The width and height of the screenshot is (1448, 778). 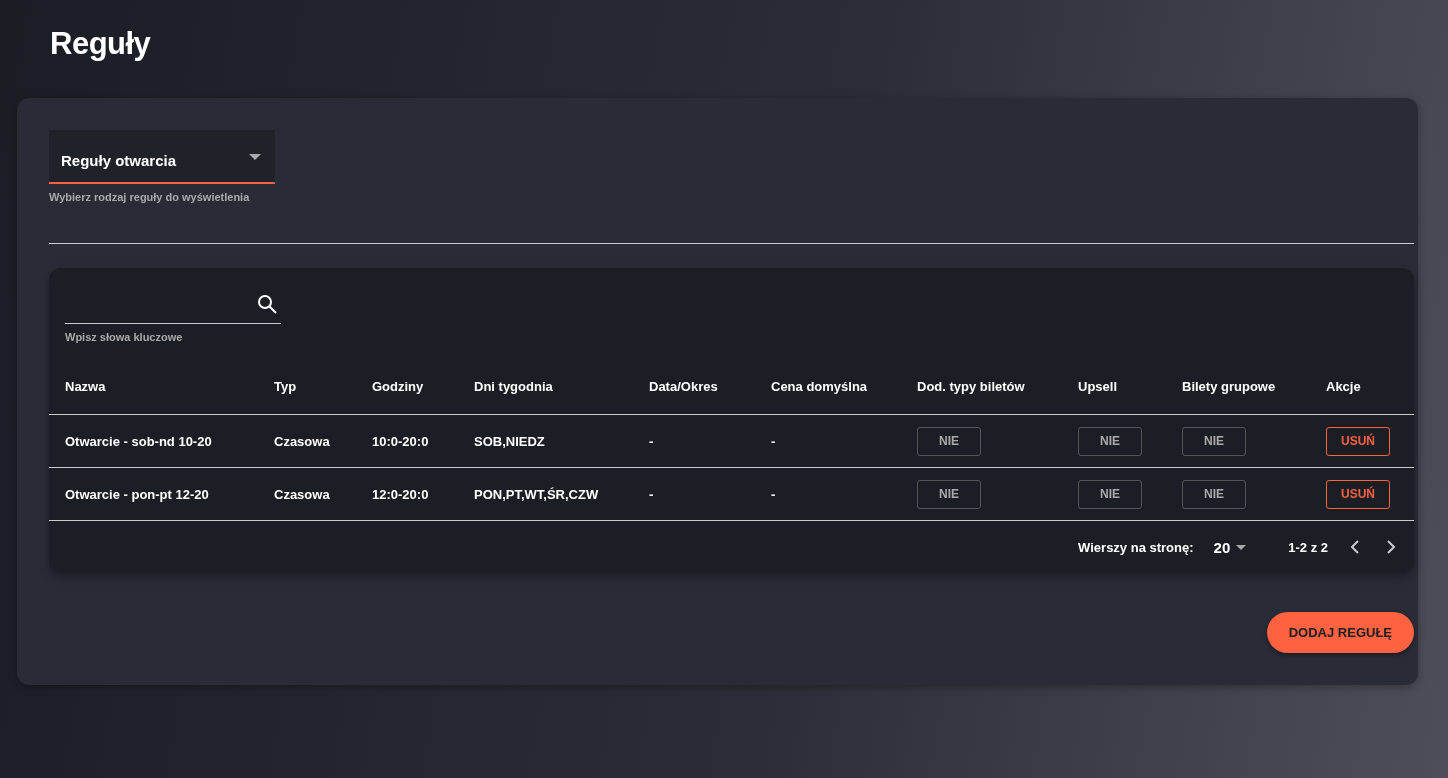 I want to click on column-header: Bilety grupowe, so click(x=1238, y=387).